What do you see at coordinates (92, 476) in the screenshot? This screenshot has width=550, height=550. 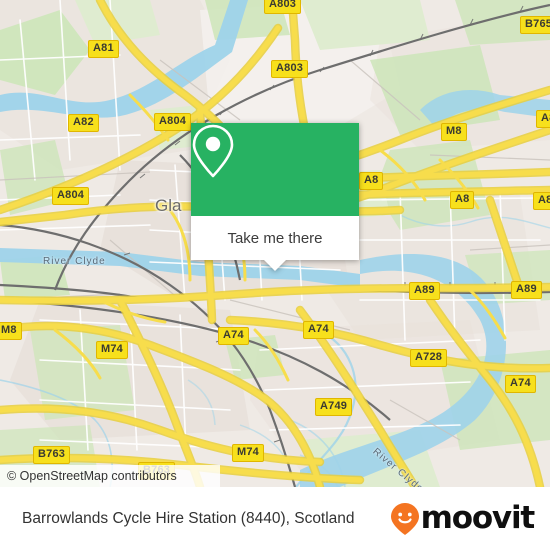 I see `attribution-text: © OpenStreetMap contributors` at bounding box center [92, 476].